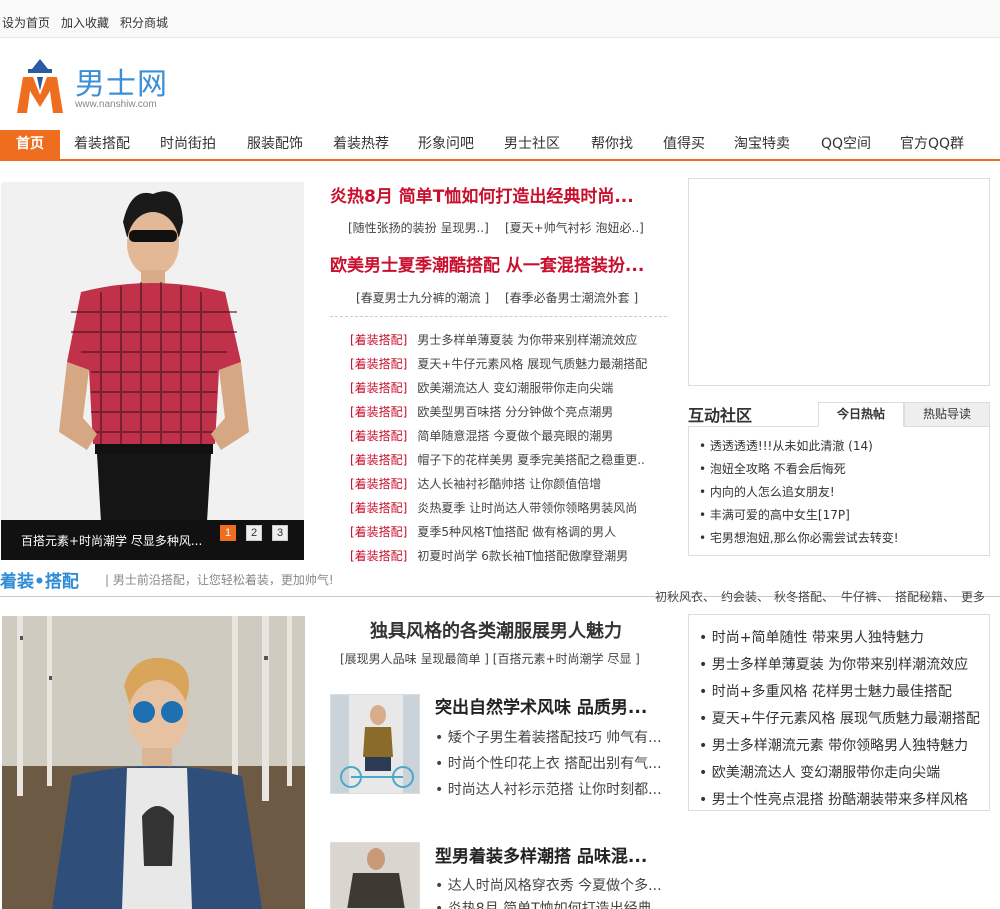 The image size is (1000, 909). What do you see at coordinates (85, 22) in the screenshot?
I see `add-favorite-link: 加入收藏` at bounding box center [85, 22].